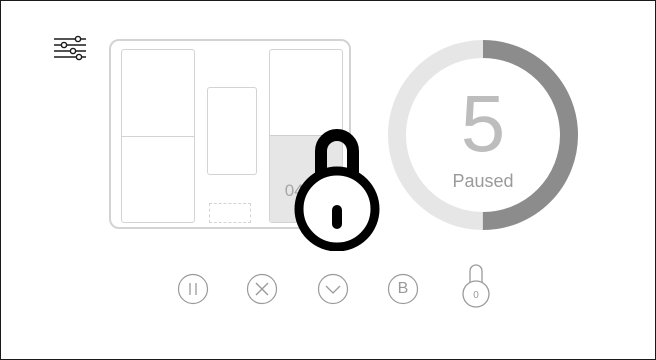 This screenshot has height=360, width=656. I want to click on settings-sliders-icon, so click(70, 48).